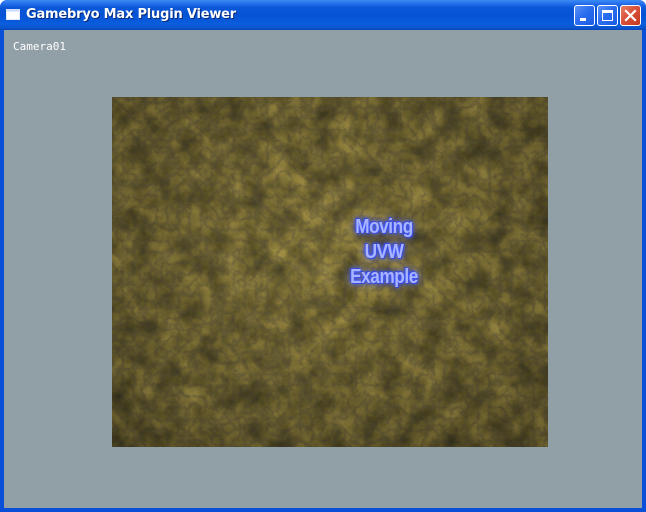  Describe the element at coordinates (583, 19) in the screenshot. I see `minimize-icon` at that location.